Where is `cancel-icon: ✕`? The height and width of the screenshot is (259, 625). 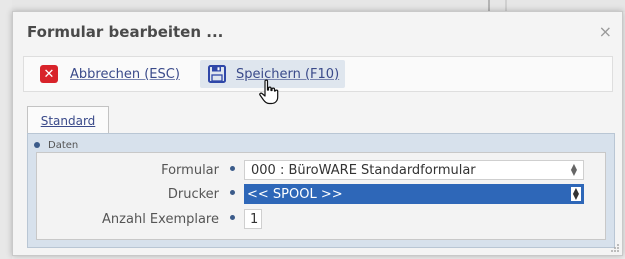 cancel-icon: ✕ is located at coordinates (49, 74).